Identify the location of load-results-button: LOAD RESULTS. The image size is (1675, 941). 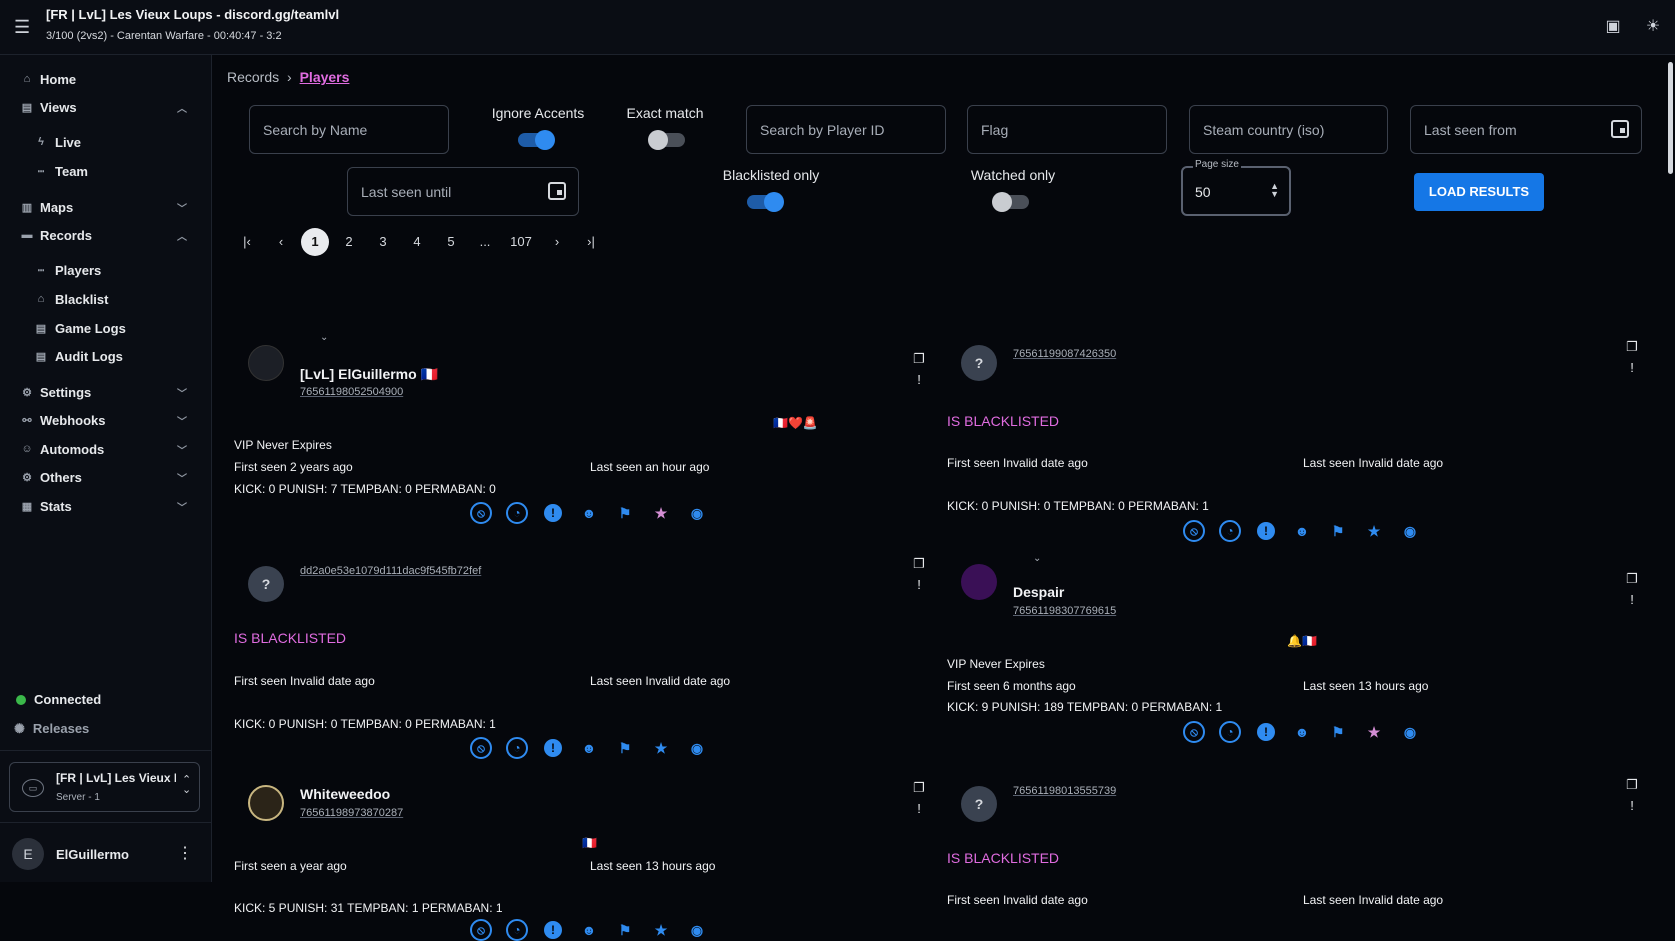
(1479, 192).